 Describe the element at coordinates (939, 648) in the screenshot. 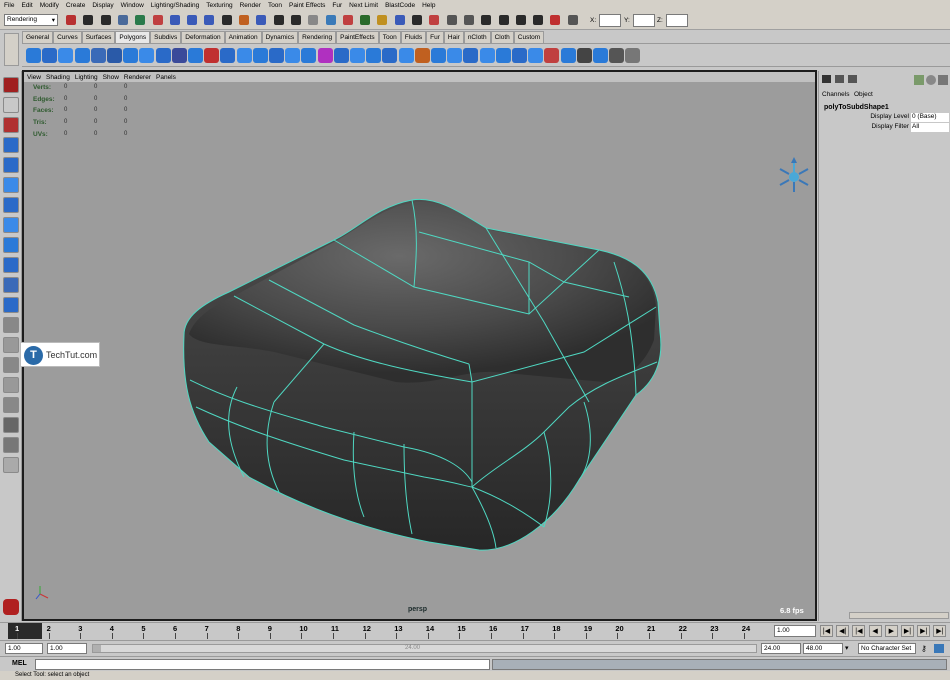

I see `animation-prefs-icon` at that location.